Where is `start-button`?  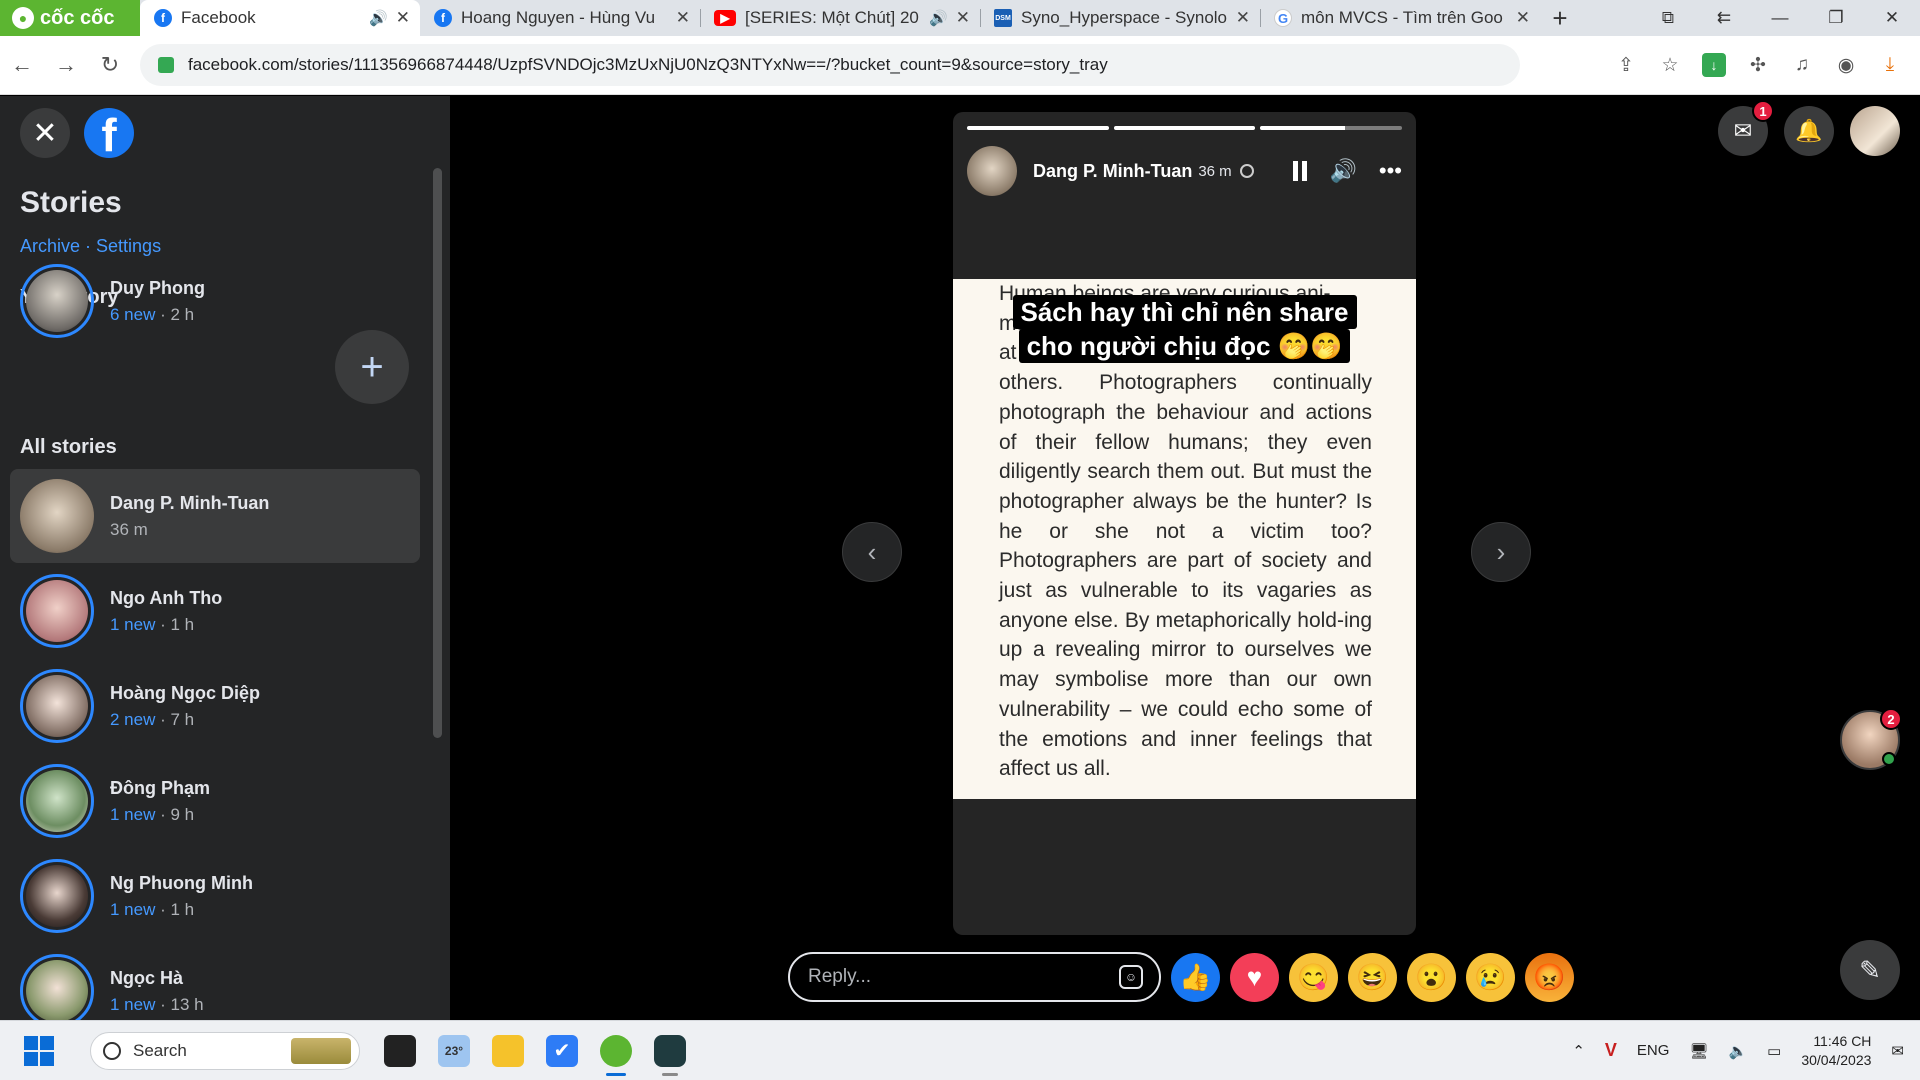
start-button is located at coordinates (39, 1050).